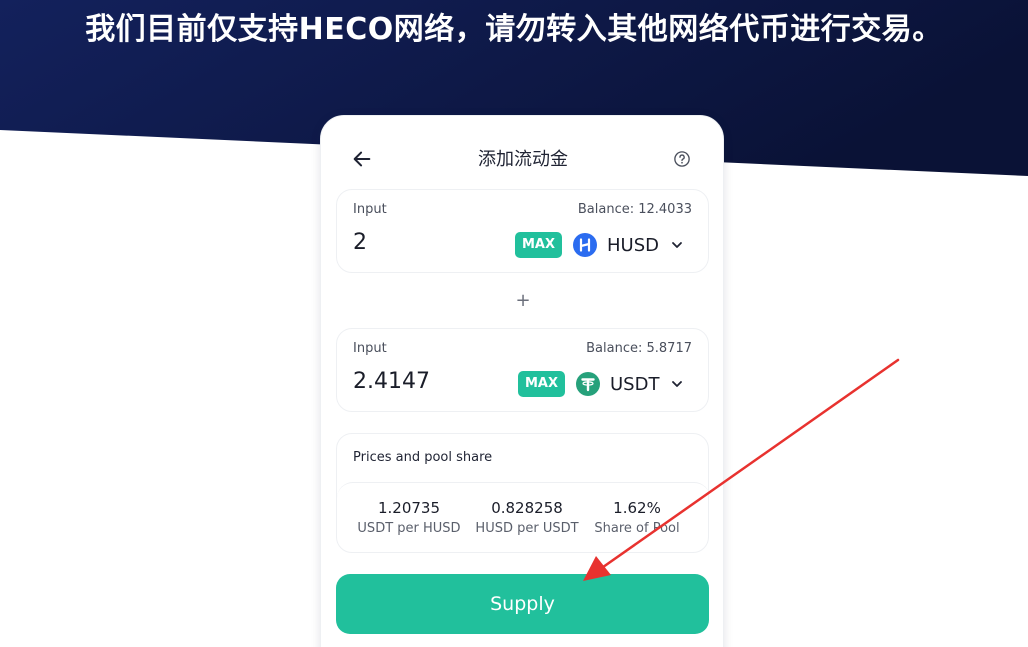 The width and height of the screenshot is (1028, 647). What do you see at coordinates (585, 245) in the screenshot?
I see `husd-token-icon` at bounding box center [585, 245].